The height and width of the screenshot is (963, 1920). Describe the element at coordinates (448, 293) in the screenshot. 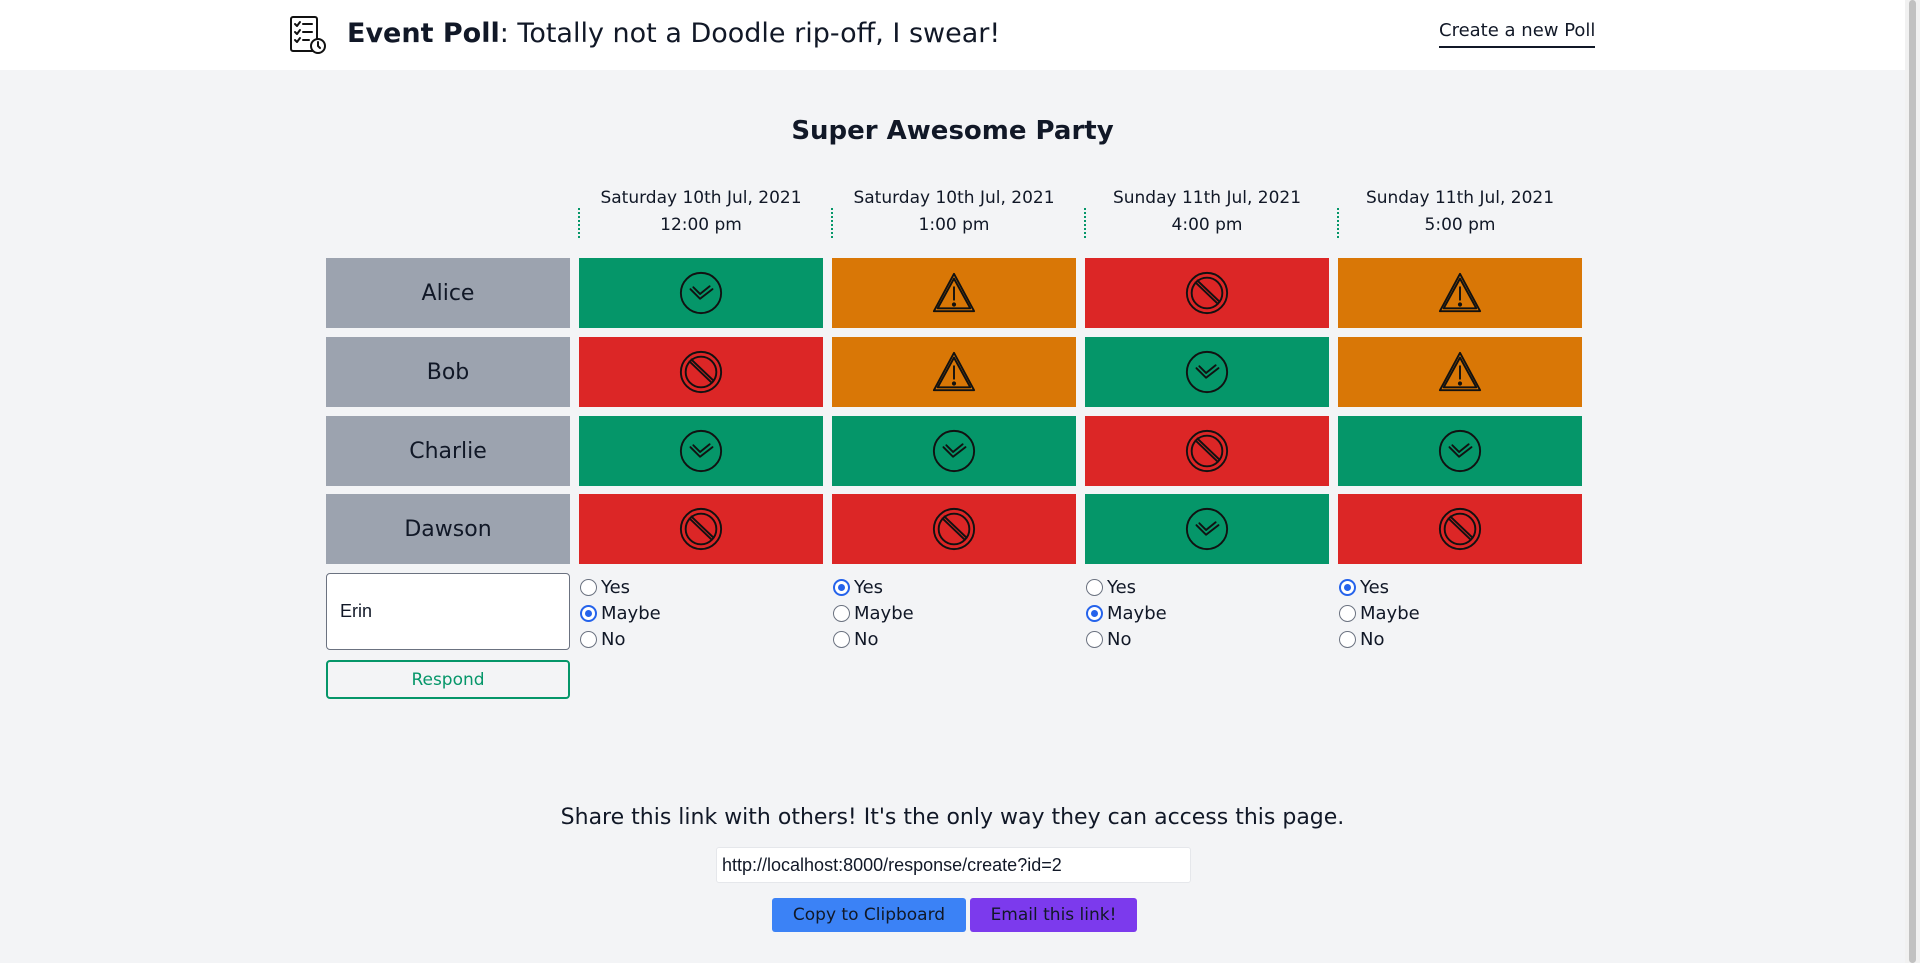

I see `respondent-name: Alice` at that location.